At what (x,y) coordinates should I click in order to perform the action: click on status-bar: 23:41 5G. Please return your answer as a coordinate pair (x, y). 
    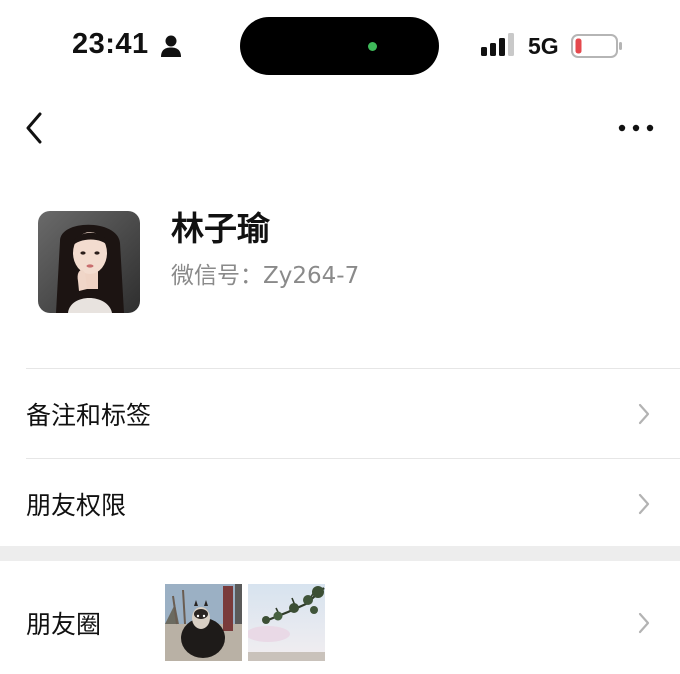
    Looking at the image, I should click on (340, 46).